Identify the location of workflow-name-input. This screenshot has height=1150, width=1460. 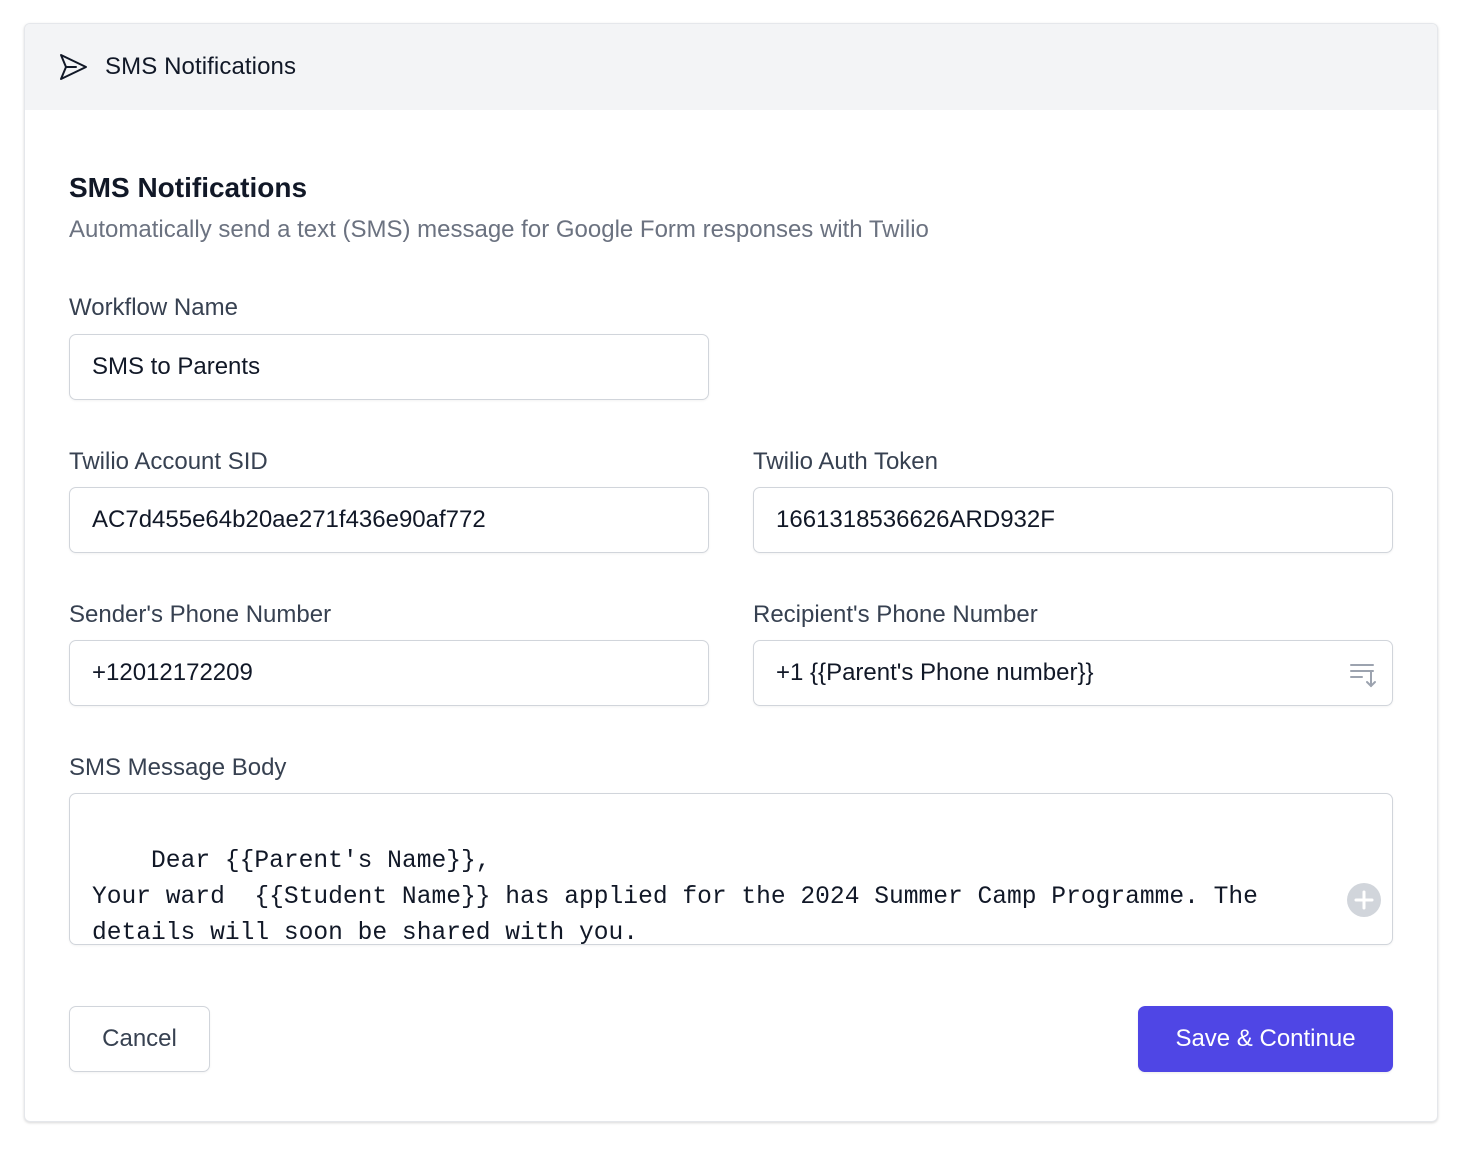
(389, 367).